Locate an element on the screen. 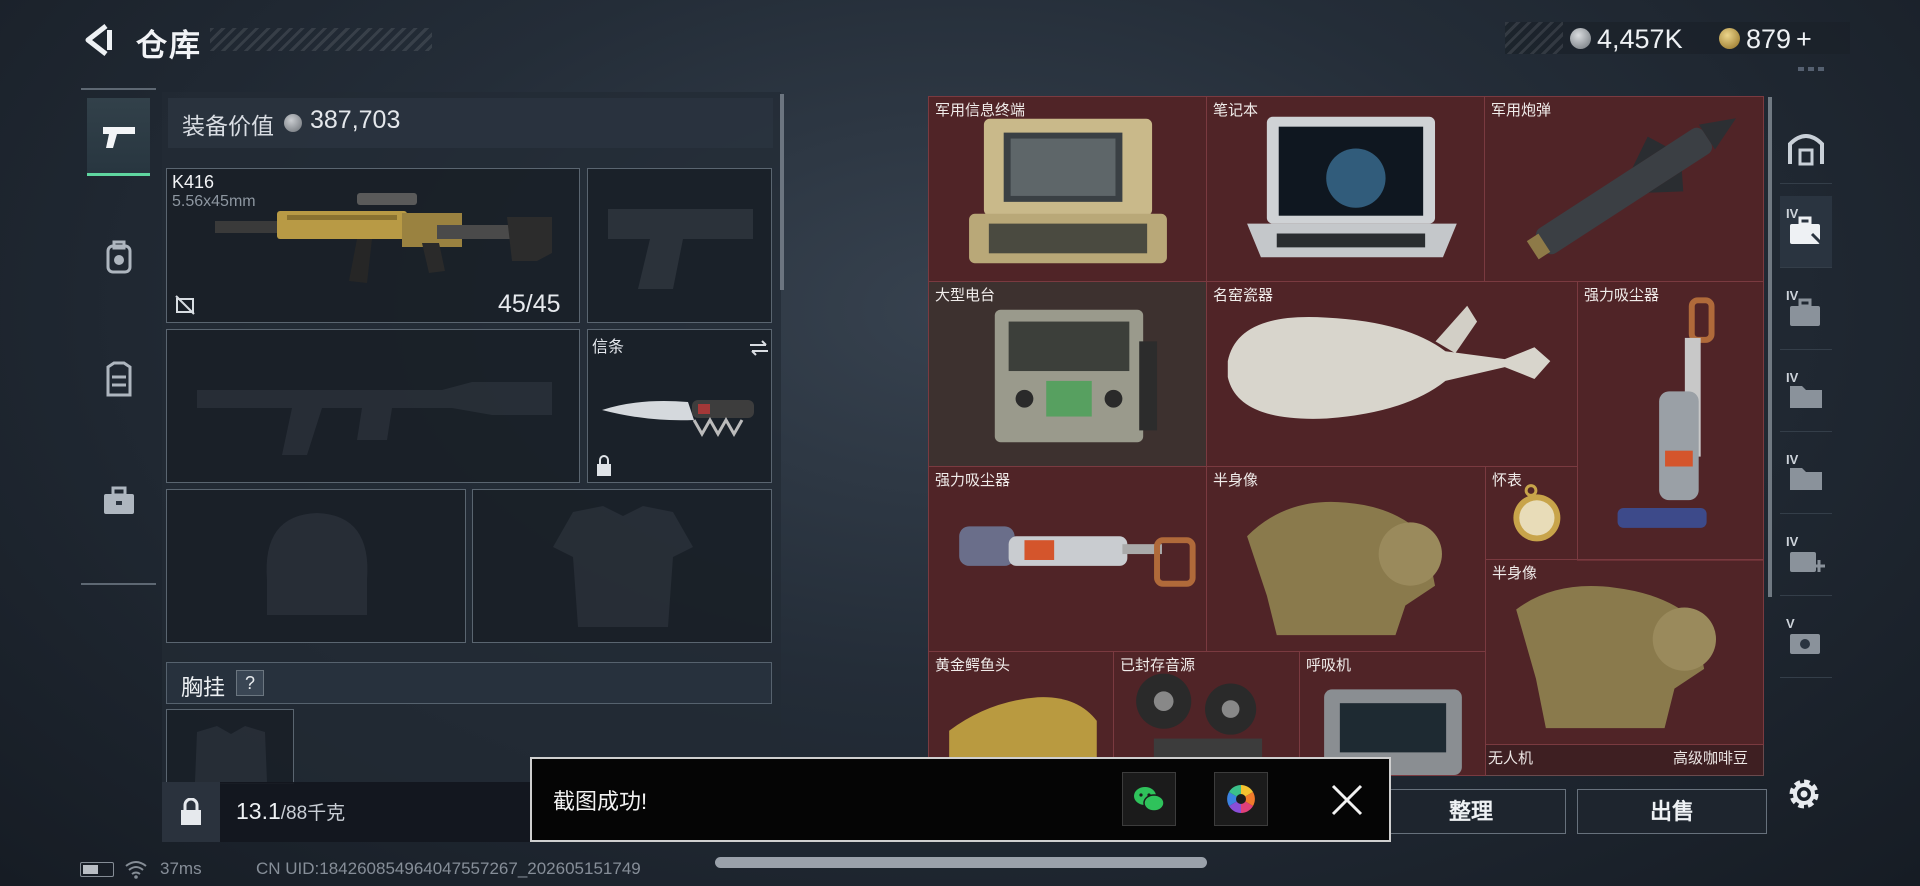 This screenshot has width=1920, height=886. nav-vest is located at coordinates (118, 379).